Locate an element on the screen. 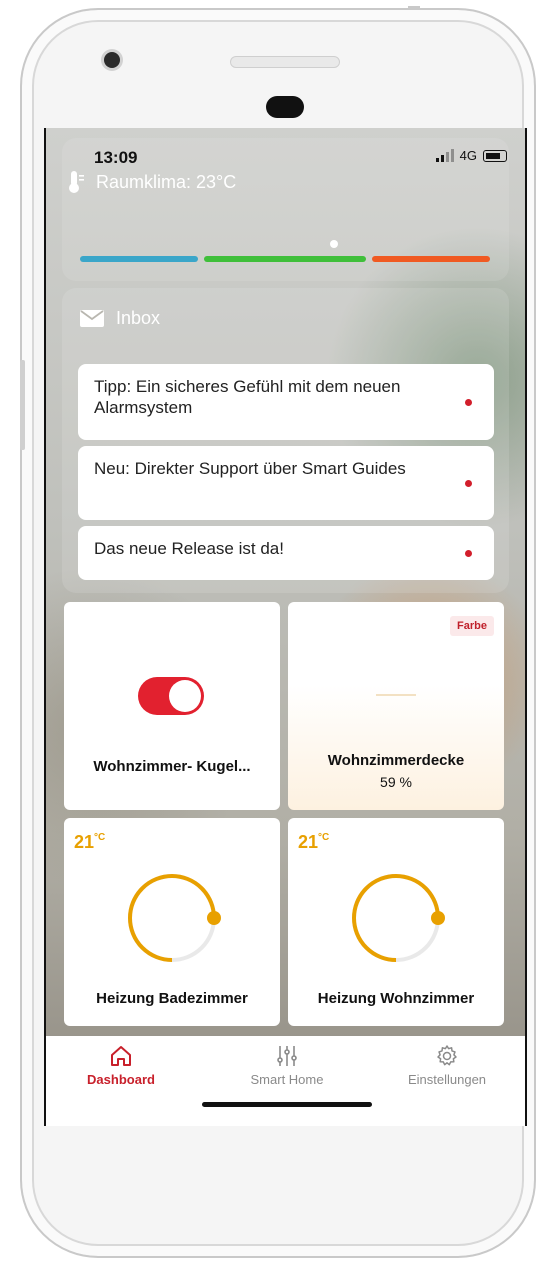 The height and width of the screenshot is (1262, 538). message-text: Das neue Release ist da! is located at coordinates (189, 548).